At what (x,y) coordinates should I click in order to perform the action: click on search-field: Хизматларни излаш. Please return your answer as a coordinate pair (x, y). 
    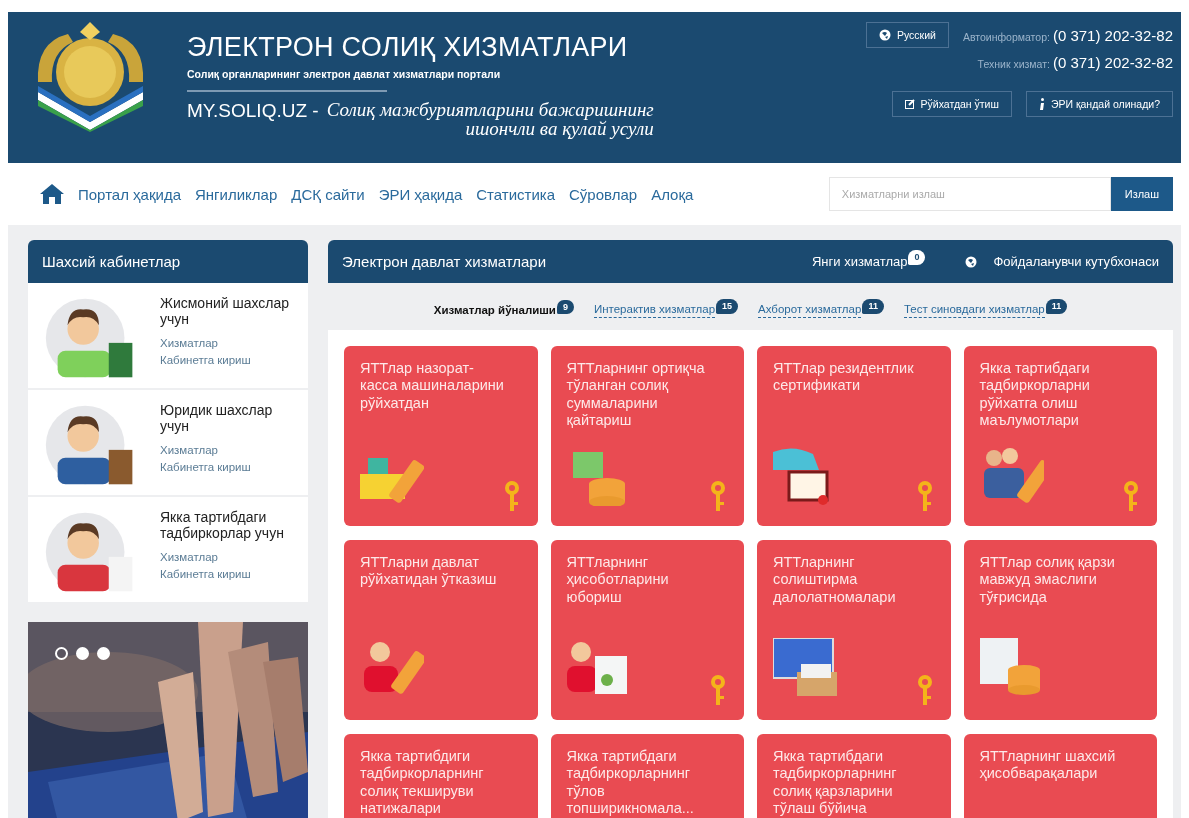
    Looking at the image, I should click on (969, 194).